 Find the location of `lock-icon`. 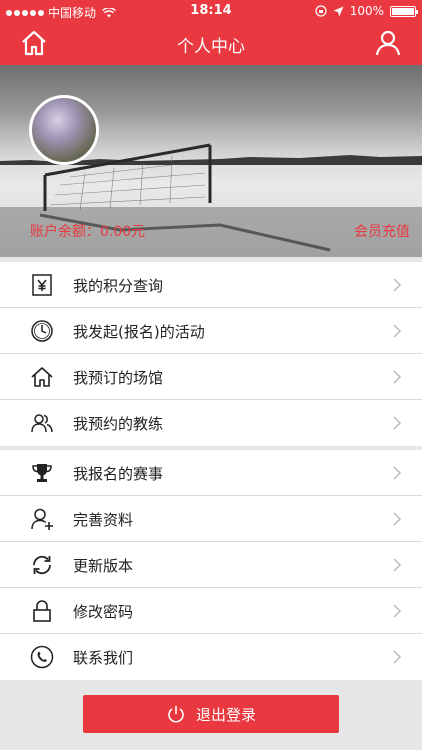

lock-icon is located at coordinates (42, 611).